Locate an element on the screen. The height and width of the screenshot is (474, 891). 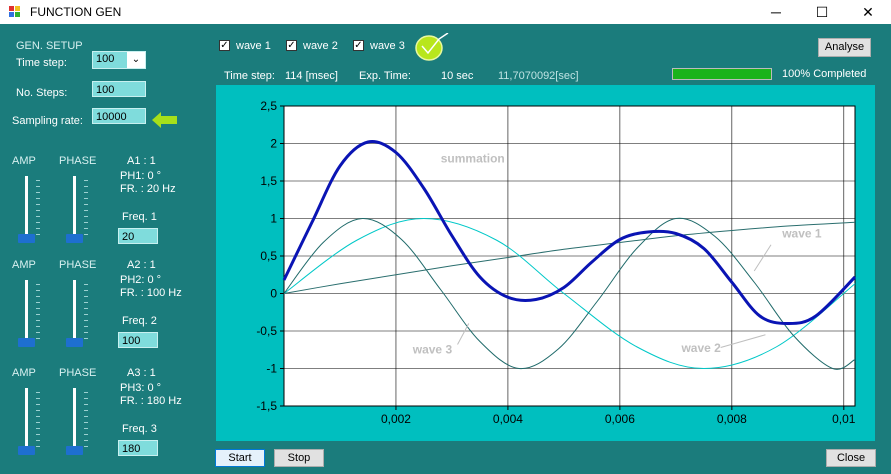
freq-input: 20 is located at coordinates (138, 236).